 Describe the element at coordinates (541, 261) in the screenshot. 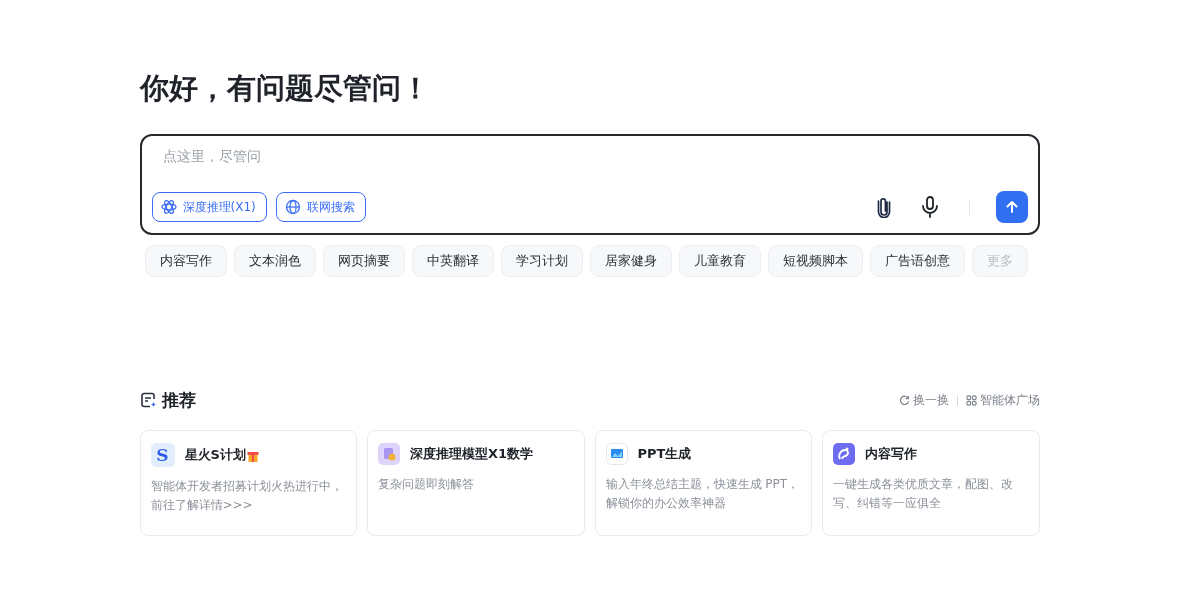

I see `suggestion-chip: 学习计划` at that location.